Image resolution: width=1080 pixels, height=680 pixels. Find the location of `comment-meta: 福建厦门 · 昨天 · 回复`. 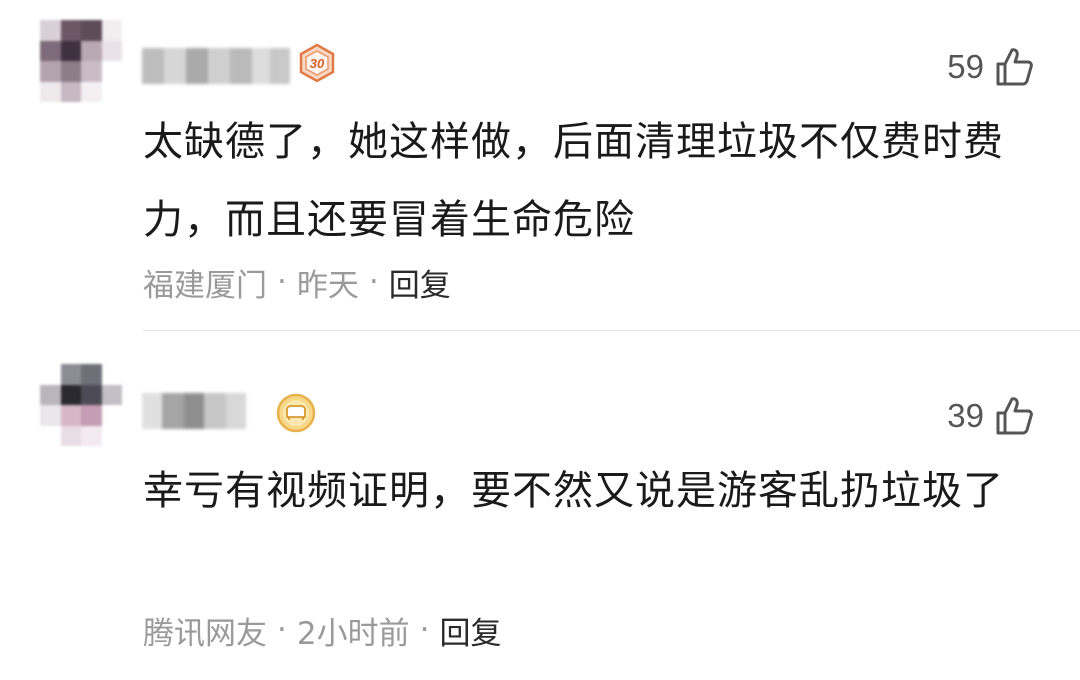

comment-meta: 福建厦门 · 昨天 · 回复 is located at coordinates (297, 282).